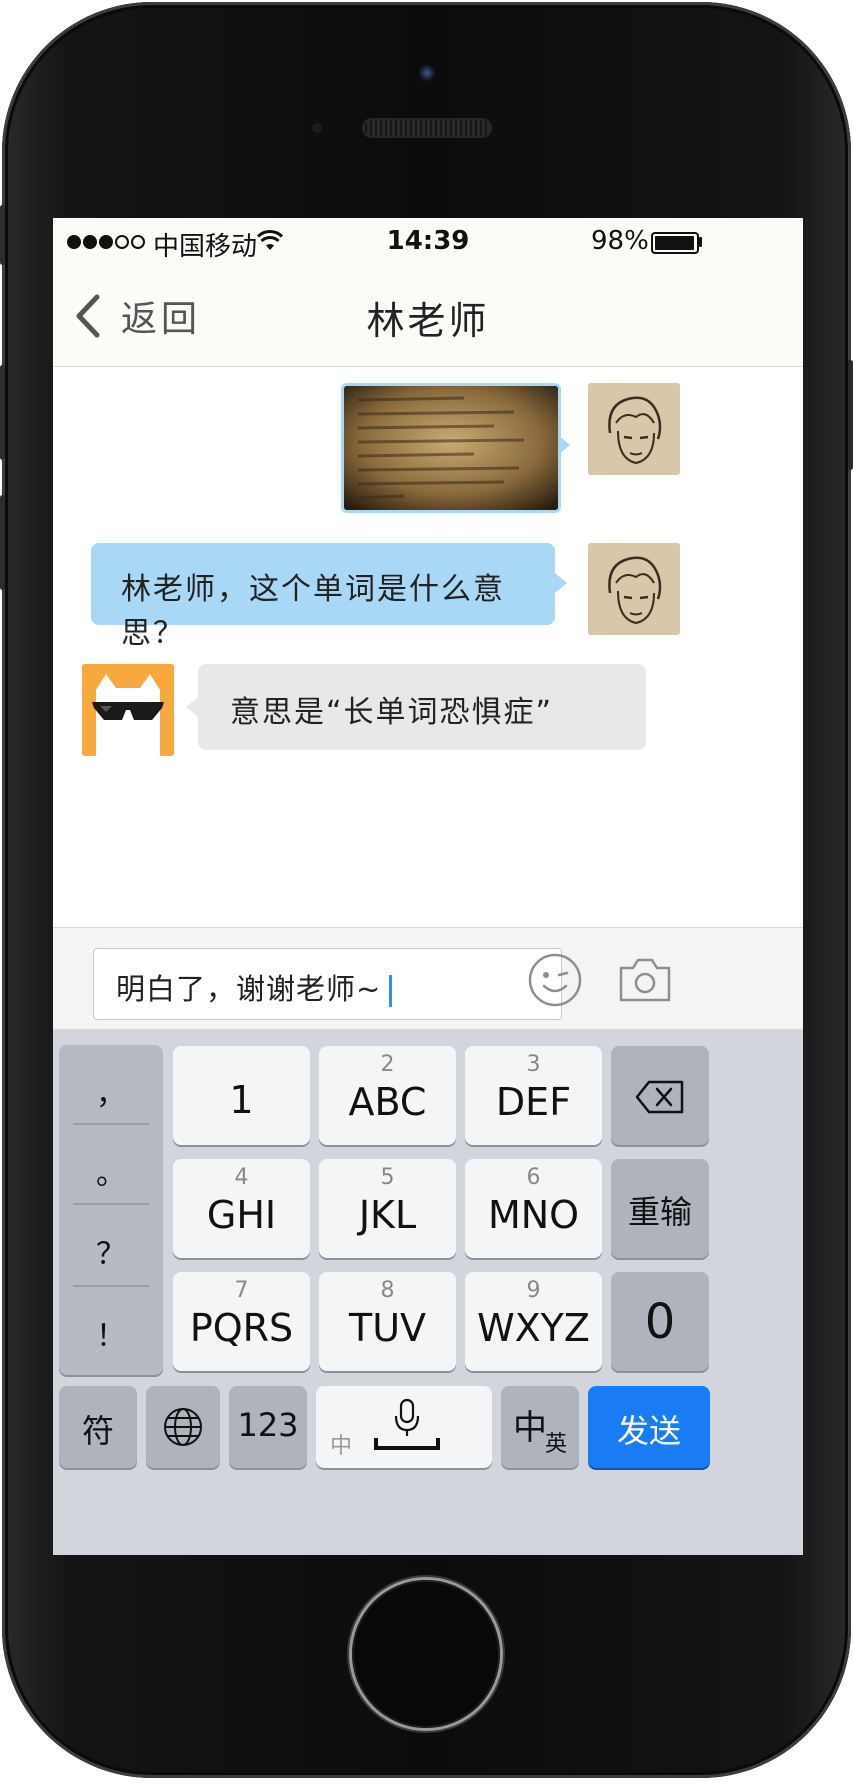 This screenshot has height=1784, width=853. What do you see at coordinates (317, 128) in the screenshot?
I see `proximity-sensor` at bounding box center [317, 128].